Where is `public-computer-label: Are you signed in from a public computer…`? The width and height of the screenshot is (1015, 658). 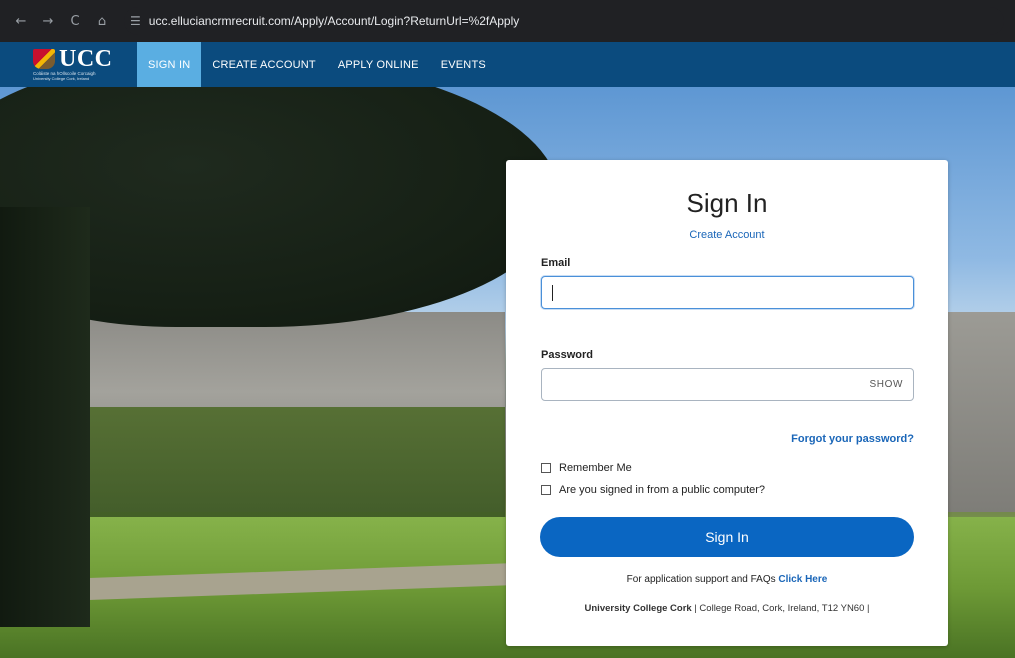
public-computer-label: Are you signed in from a public computer… is located at coordinates (662, 490).